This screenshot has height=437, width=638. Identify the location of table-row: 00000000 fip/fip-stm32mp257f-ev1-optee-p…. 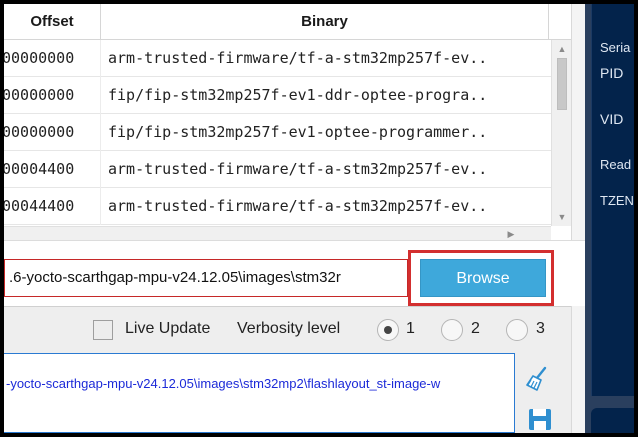
(277, 132).